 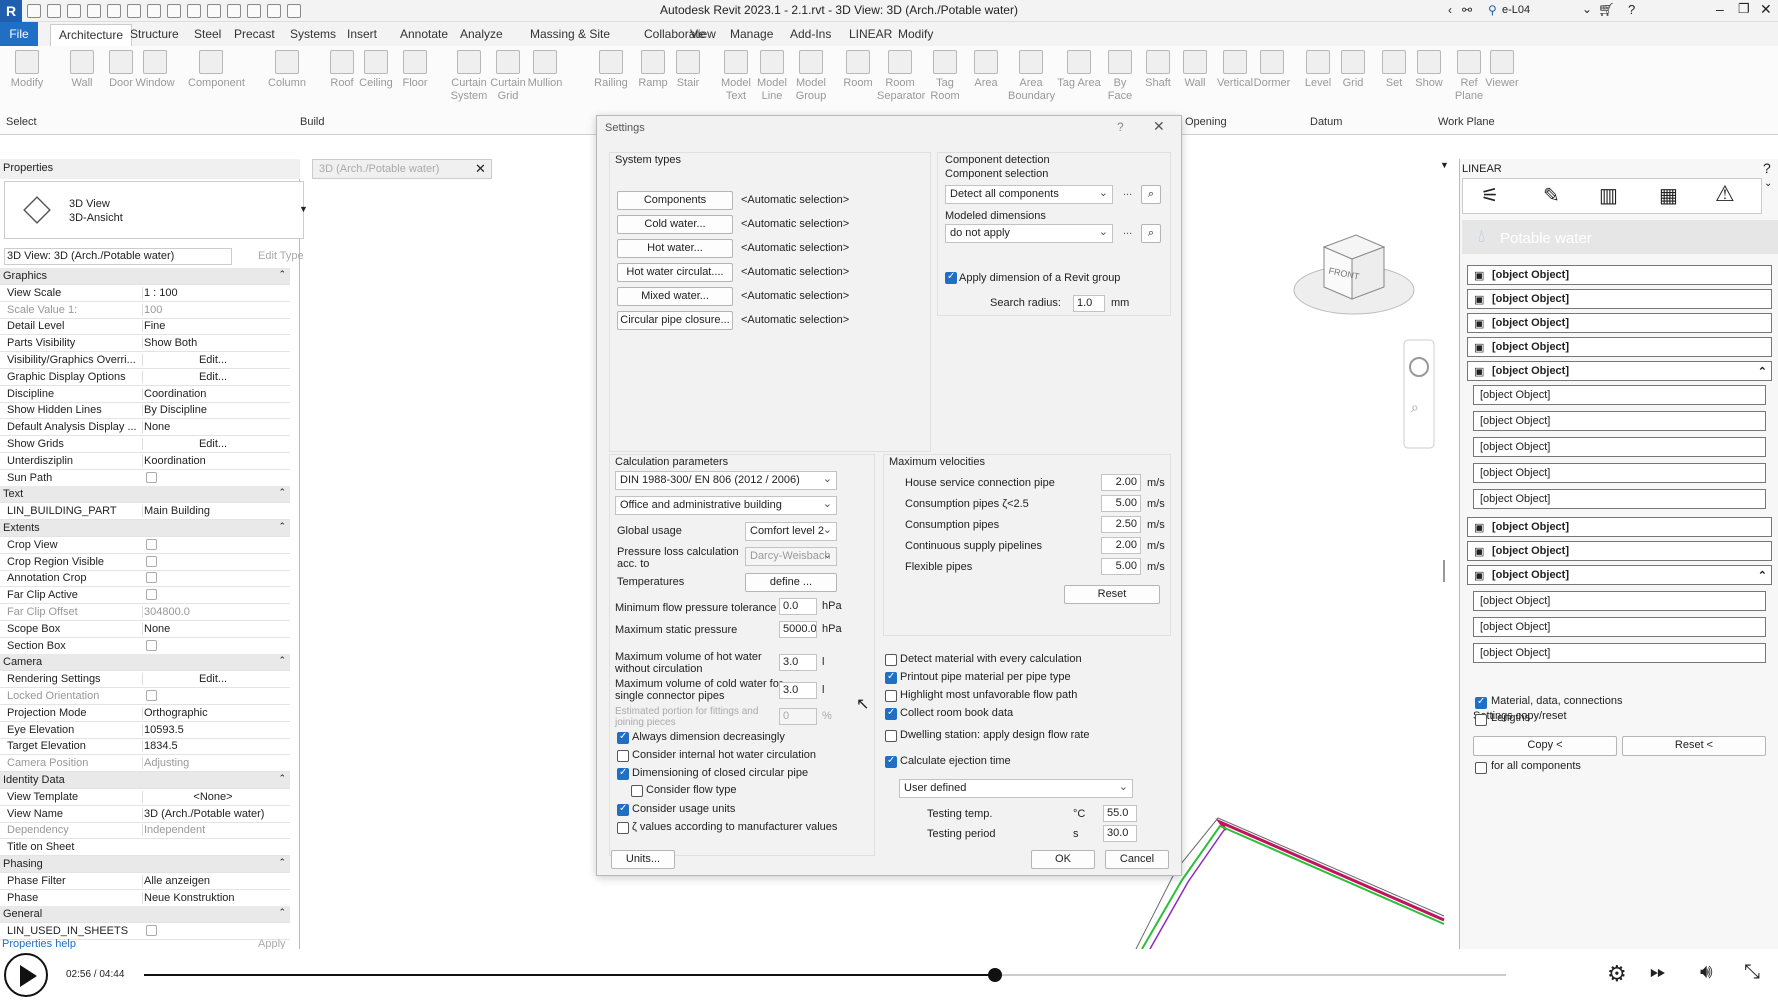 What do you see at coordinates (1617, 974) in the screenshot?
I see `settings-gear-icon: ⚙` at bounding box center [1617, 974].